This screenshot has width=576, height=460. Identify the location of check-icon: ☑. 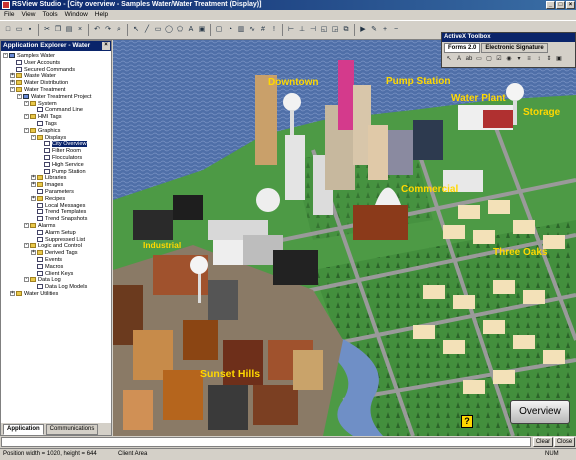
(499, 59).